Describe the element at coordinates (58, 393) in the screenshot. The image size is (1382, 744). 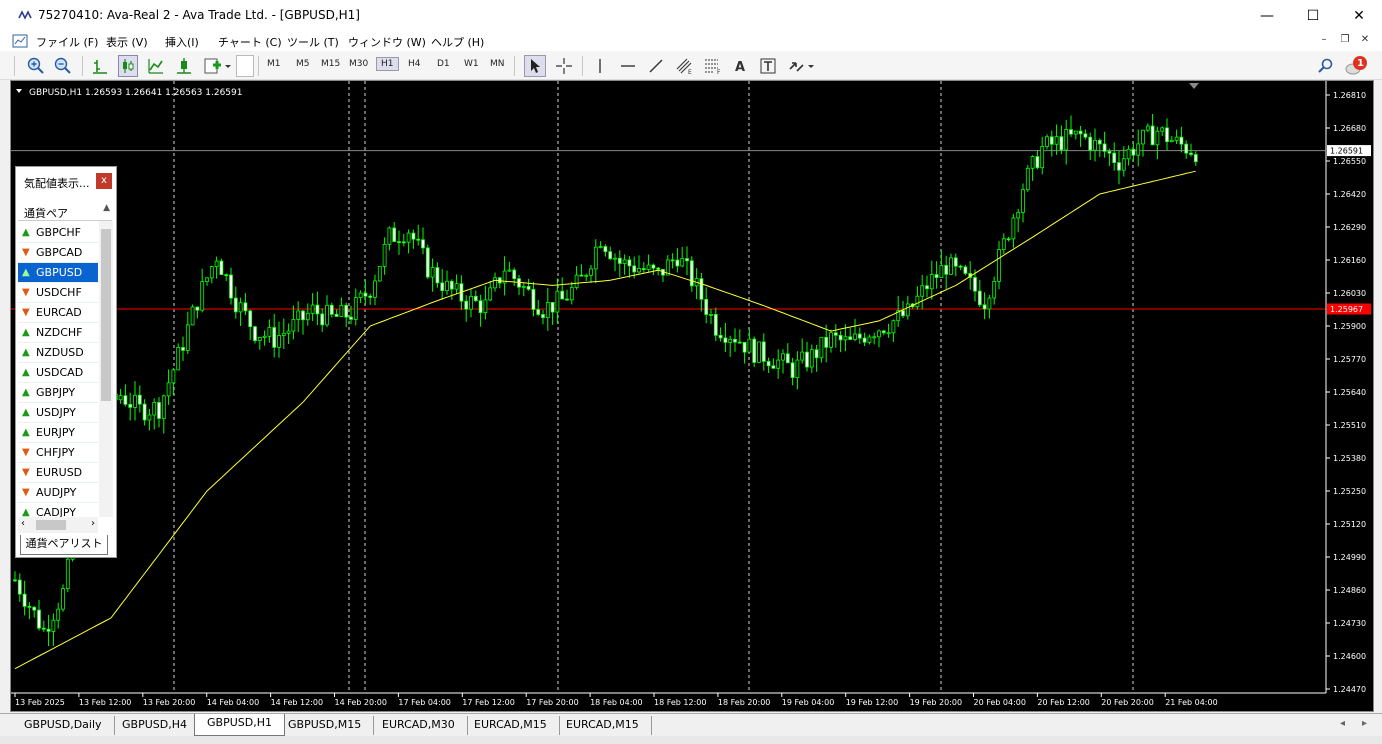
I see `symbol-row-gbpjpy: ▲ GBPJPY` at that location.